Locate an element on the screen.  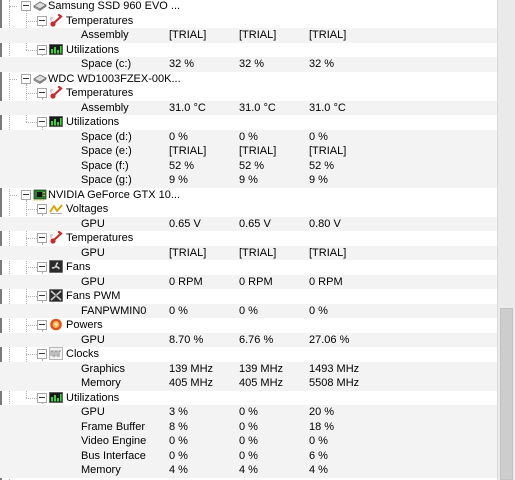
fan-pwm-icon is located at coordinates (56, 295).